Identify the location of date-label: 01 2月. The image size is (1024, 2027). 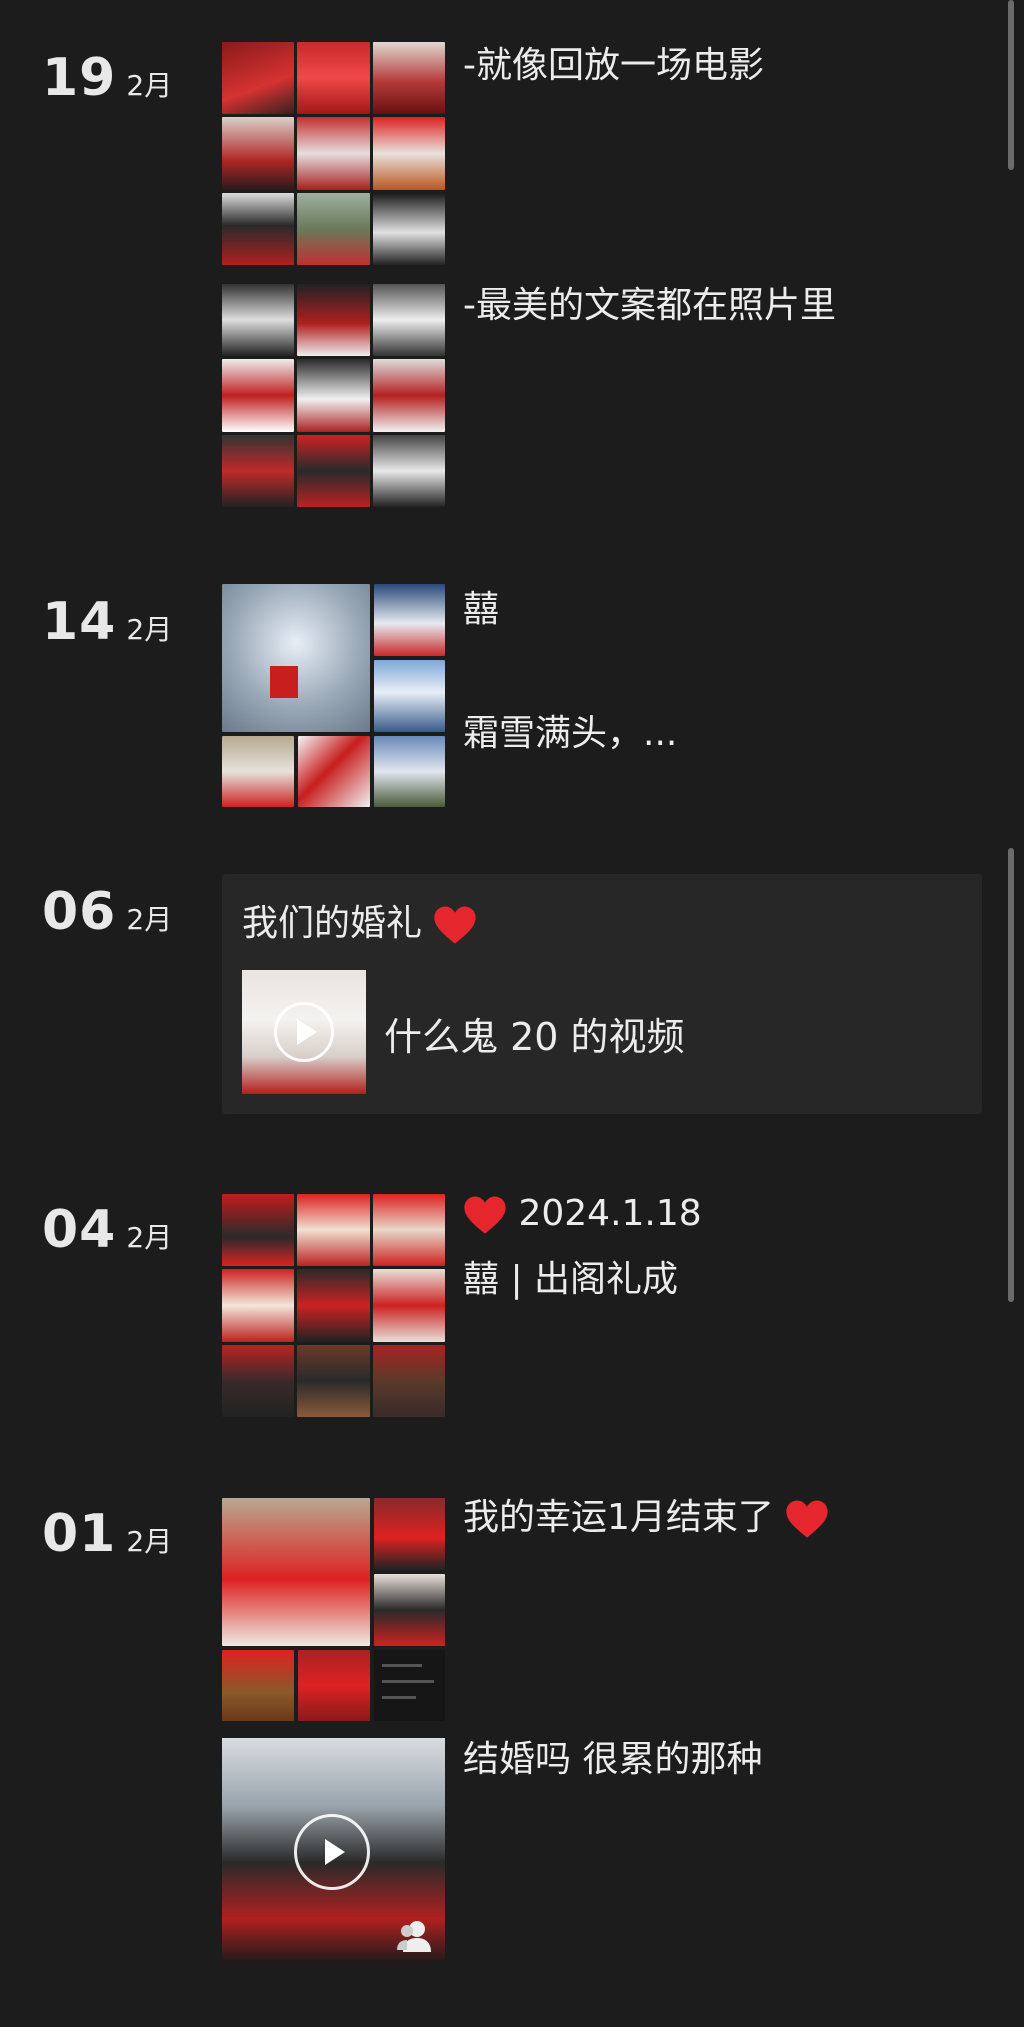
(107, 1534).